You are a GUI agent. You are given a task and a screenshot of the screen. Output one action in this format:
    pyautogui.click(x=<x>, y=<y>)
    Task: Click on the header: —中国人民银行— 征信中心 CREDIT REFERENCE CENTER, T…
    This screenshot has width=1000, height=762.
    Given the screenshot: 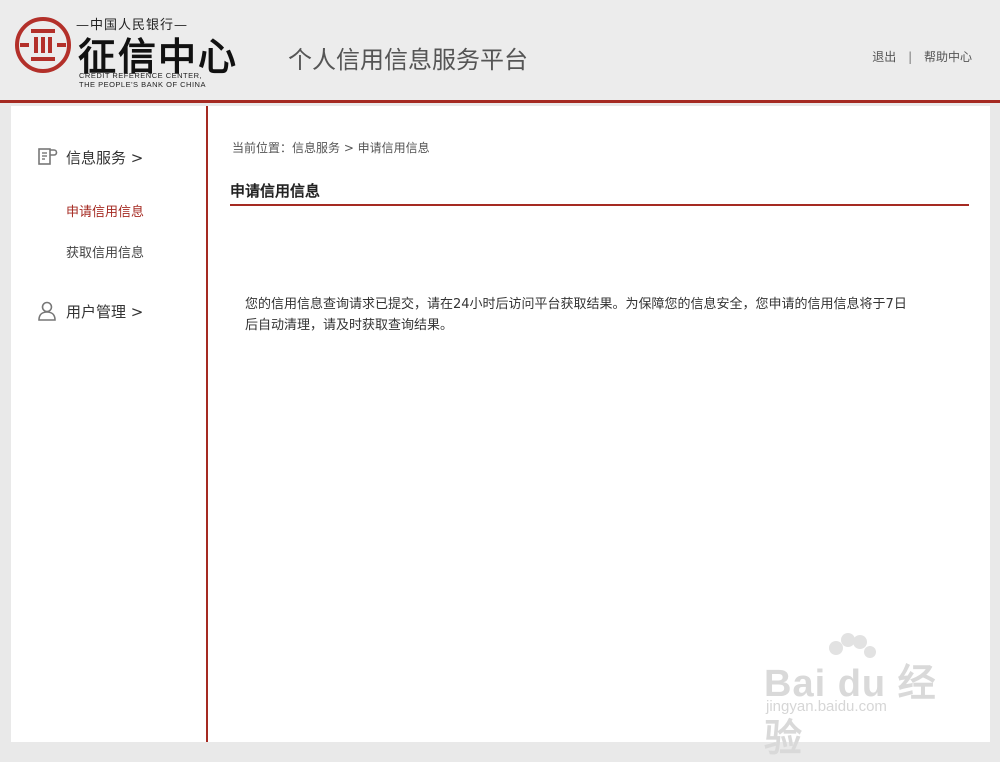 What is the action you would take?
    pyautogui.click(x=500, y=51)
    